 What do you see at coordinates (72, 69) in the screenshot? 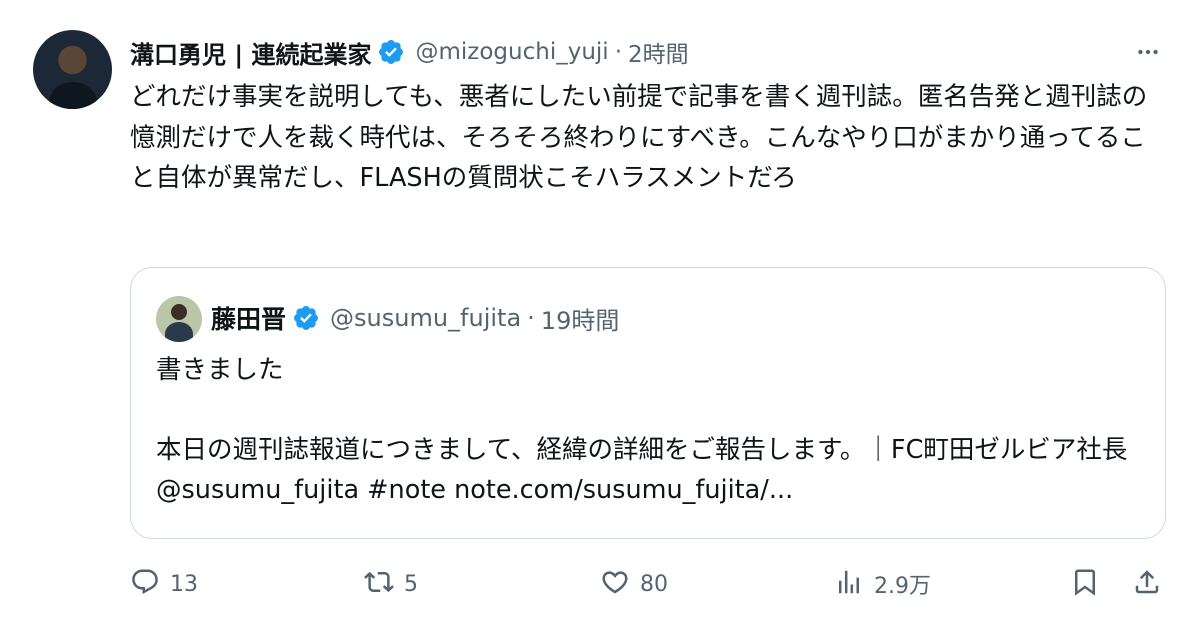
I see `avatar` at bounding box center [72, 69].